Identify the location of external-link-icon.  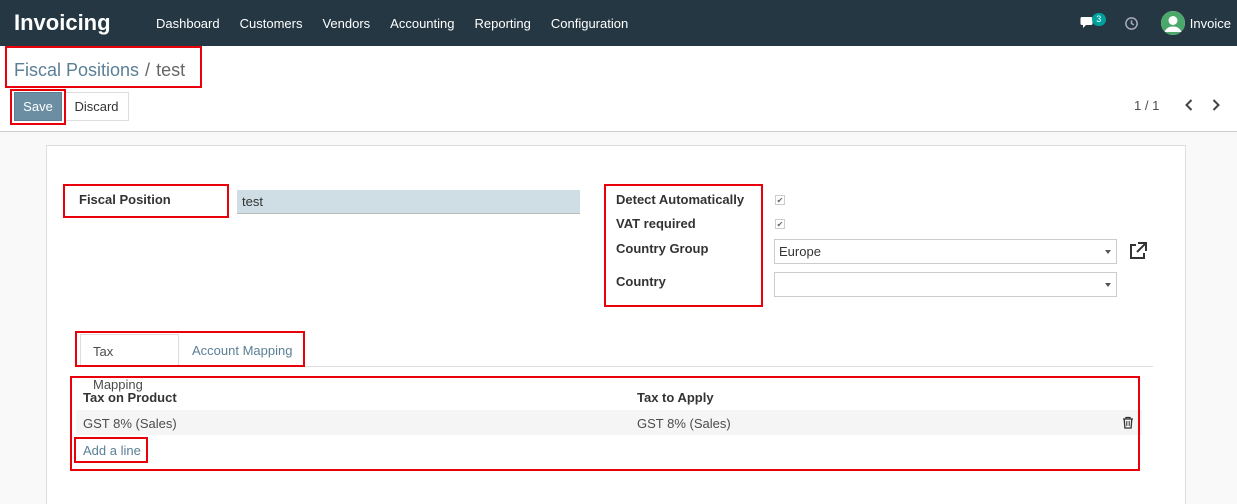
(1138, 251).